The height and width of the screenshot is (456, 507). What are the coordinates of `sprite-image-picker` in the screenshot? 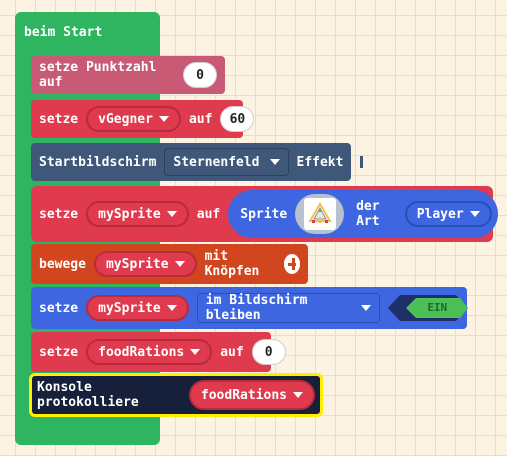 It's located at (320, 214).